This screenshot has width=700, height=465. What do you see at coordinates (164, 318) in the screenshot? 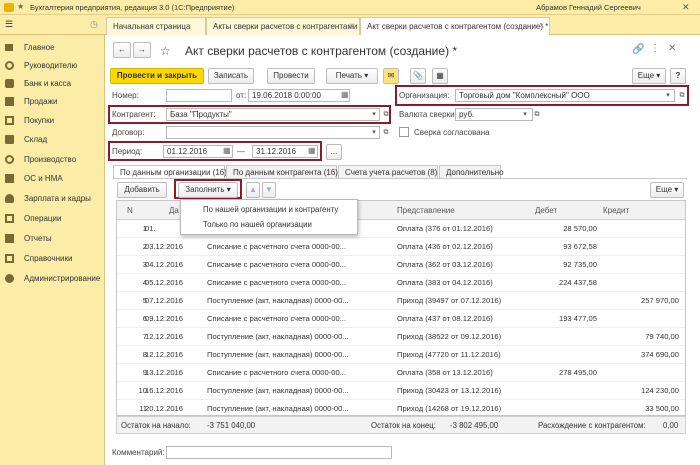
I see `cell-date: 09.12.2016` at bounding box center [164, 318].